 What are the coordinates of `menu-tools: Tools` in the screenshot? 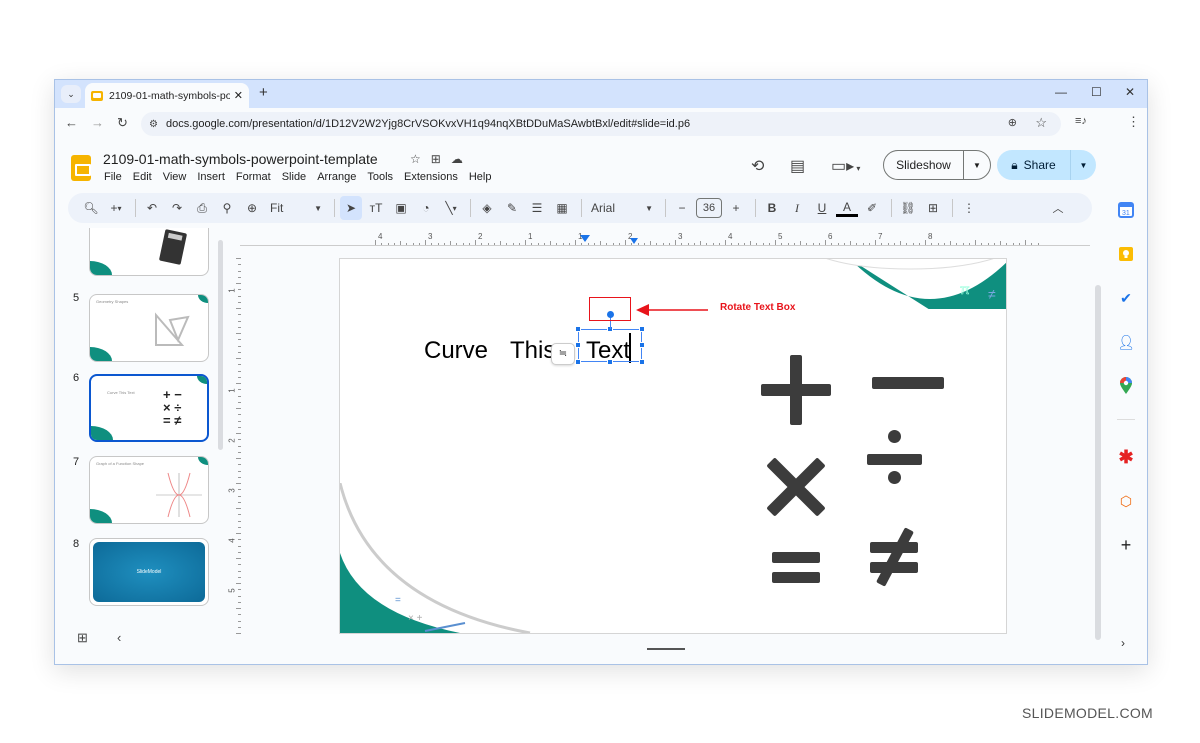 It's located at (380, 177).